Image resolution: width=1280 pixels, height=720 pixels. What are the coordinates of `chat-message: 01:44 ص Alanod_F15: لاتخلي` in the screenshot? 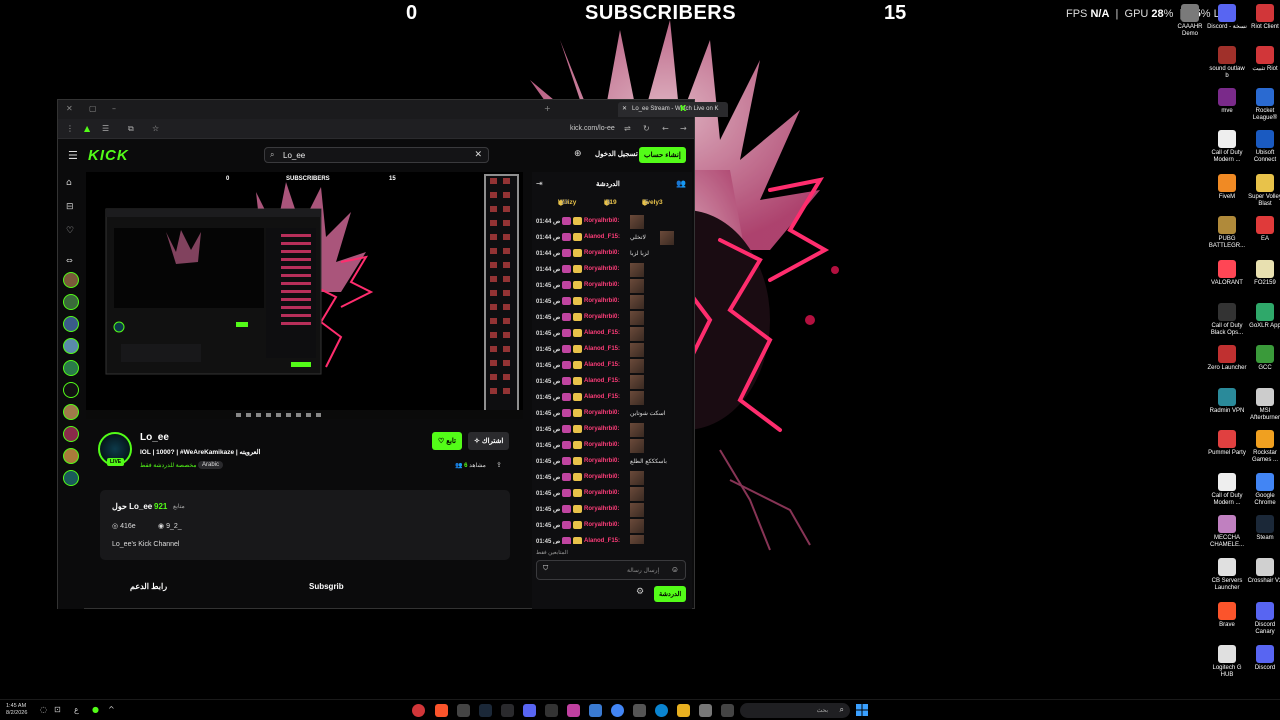 It's located at (612, 238).